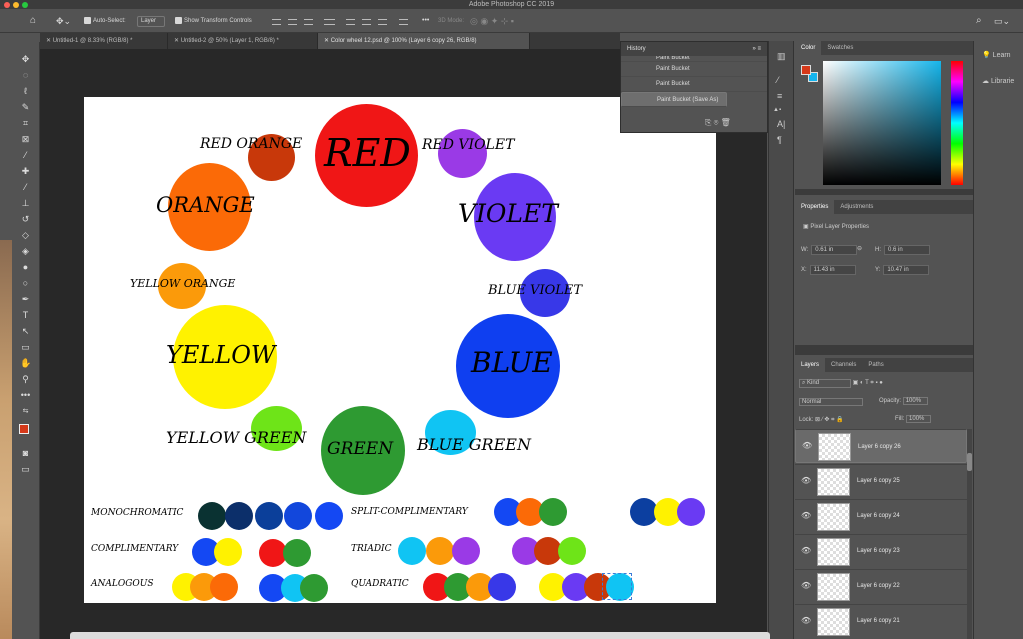  I want to click on swap-colors-icon: ⇆, so click(25, 411).